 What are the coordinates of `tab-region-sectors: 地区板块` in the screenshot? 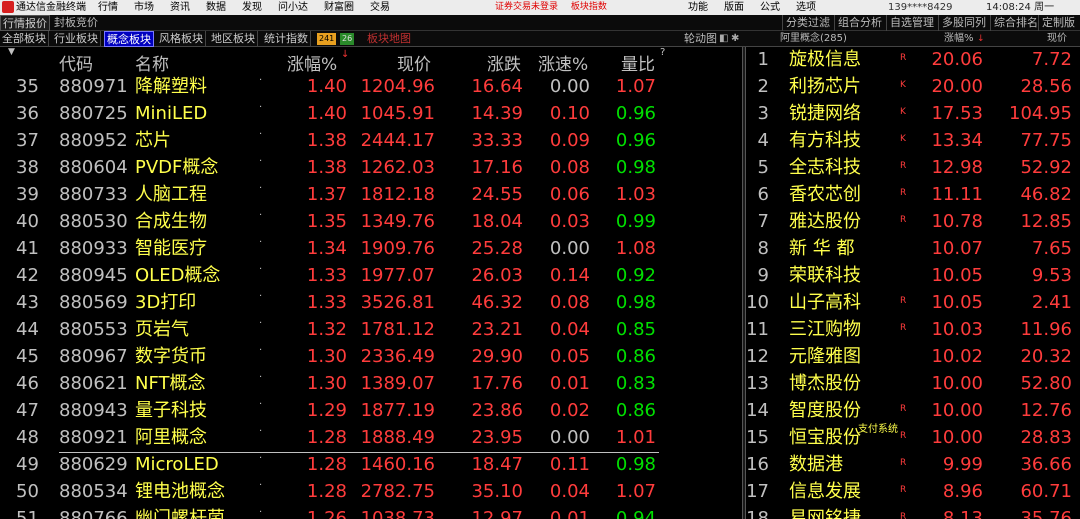 It's located at (233, 39).